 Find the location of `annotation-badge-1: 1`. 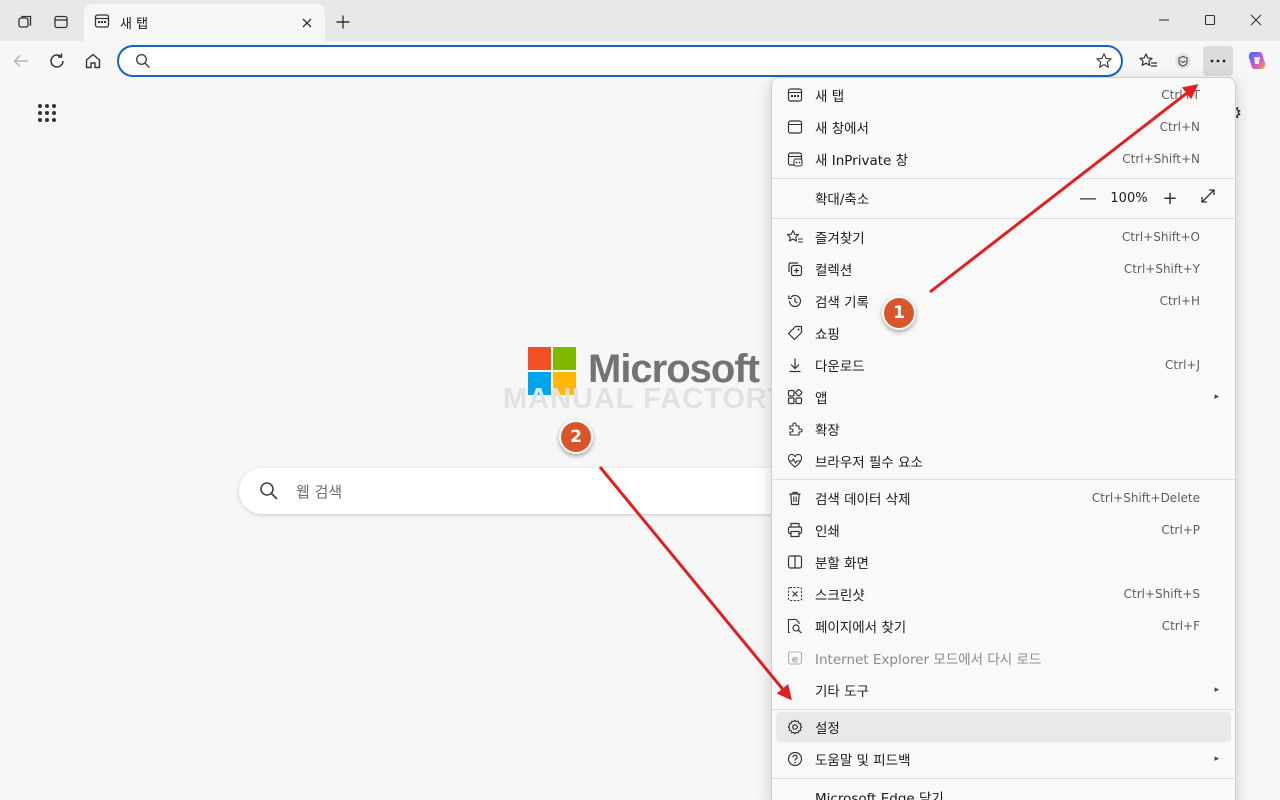

annotation-badge-1: 1 is located at coordinates (899, 313).